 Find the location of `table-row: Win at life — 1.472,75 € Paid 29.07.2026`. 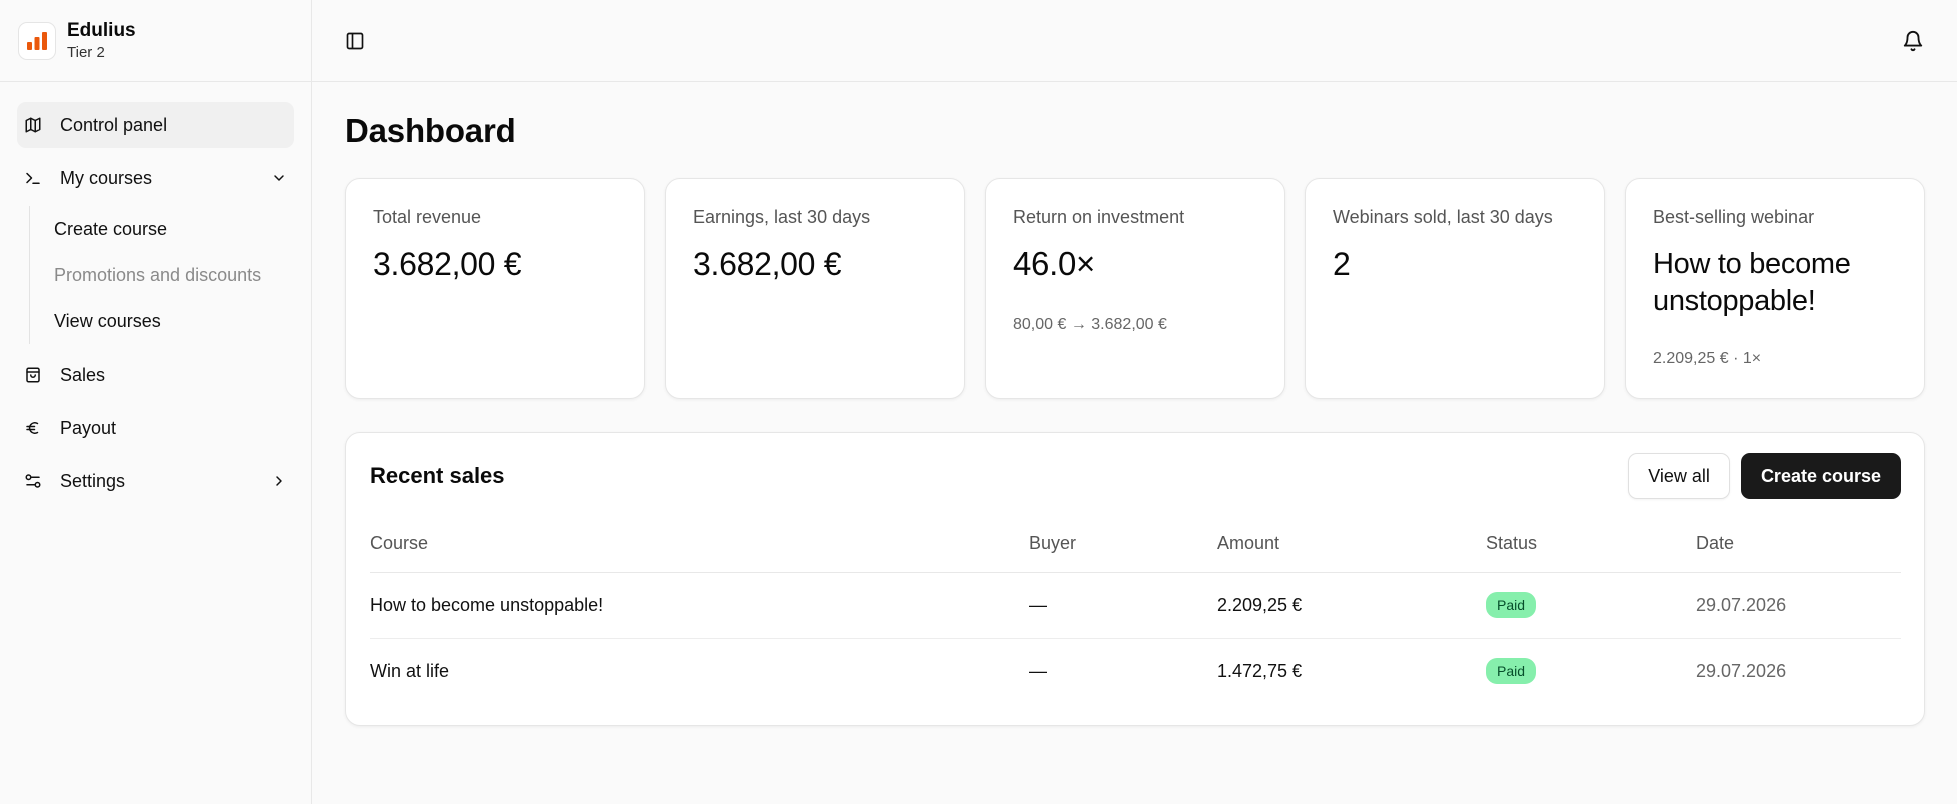

table-row: Win at life — 1.472,75 € Paid 29.07.2026 is located at coordinates (1135, 671).